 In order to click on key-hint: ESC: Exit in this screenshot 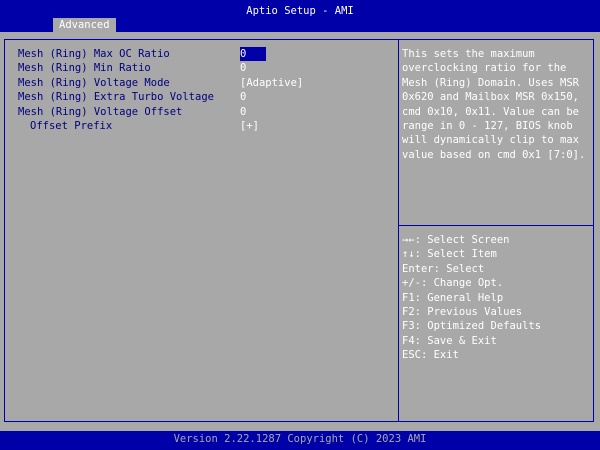, I will do `click(430, 355)`.